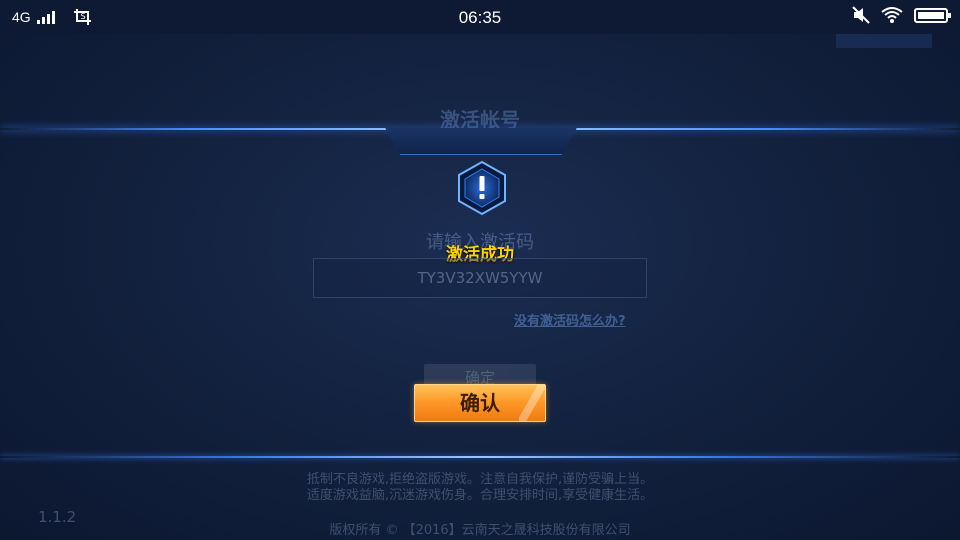 This screenshot has width=960, height=540. Describe the element at coordinates (884, 41) in the screenshot. I see `background-panel-edge` at that location.